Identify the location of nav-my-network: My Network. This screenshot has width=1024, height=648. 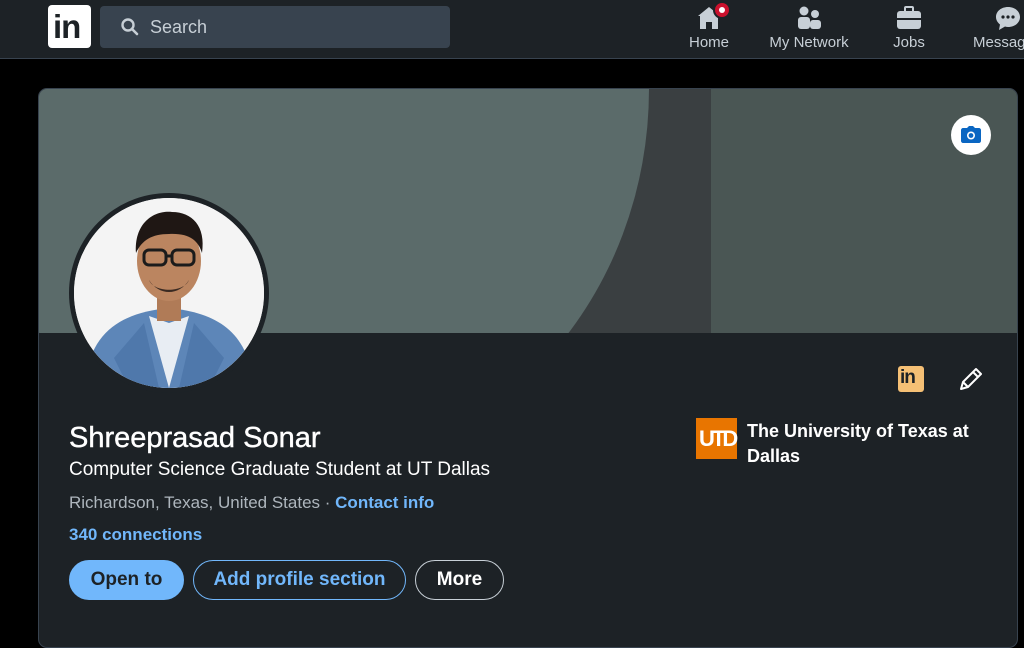
(809, 29).